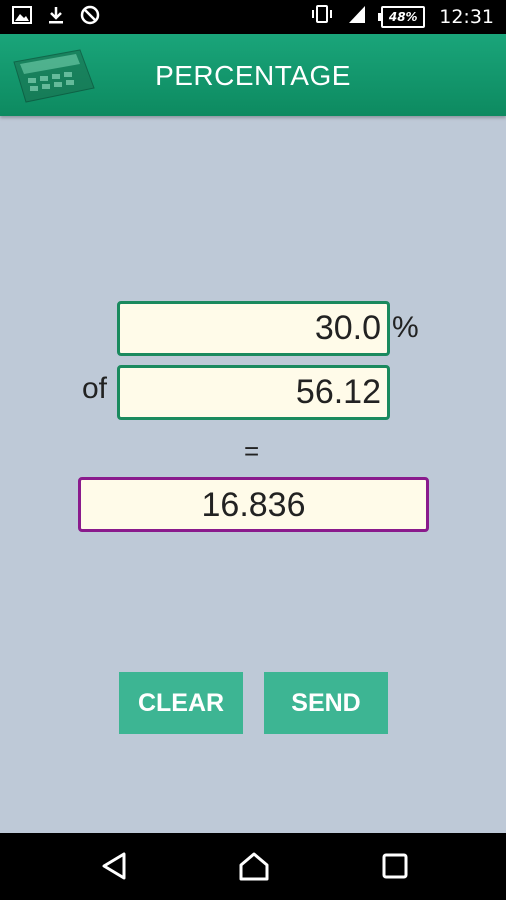  What do you see at coordinates (253, 504) in the screenshot?
I see `result-field: 16.836` at bounding box center [253, 504].